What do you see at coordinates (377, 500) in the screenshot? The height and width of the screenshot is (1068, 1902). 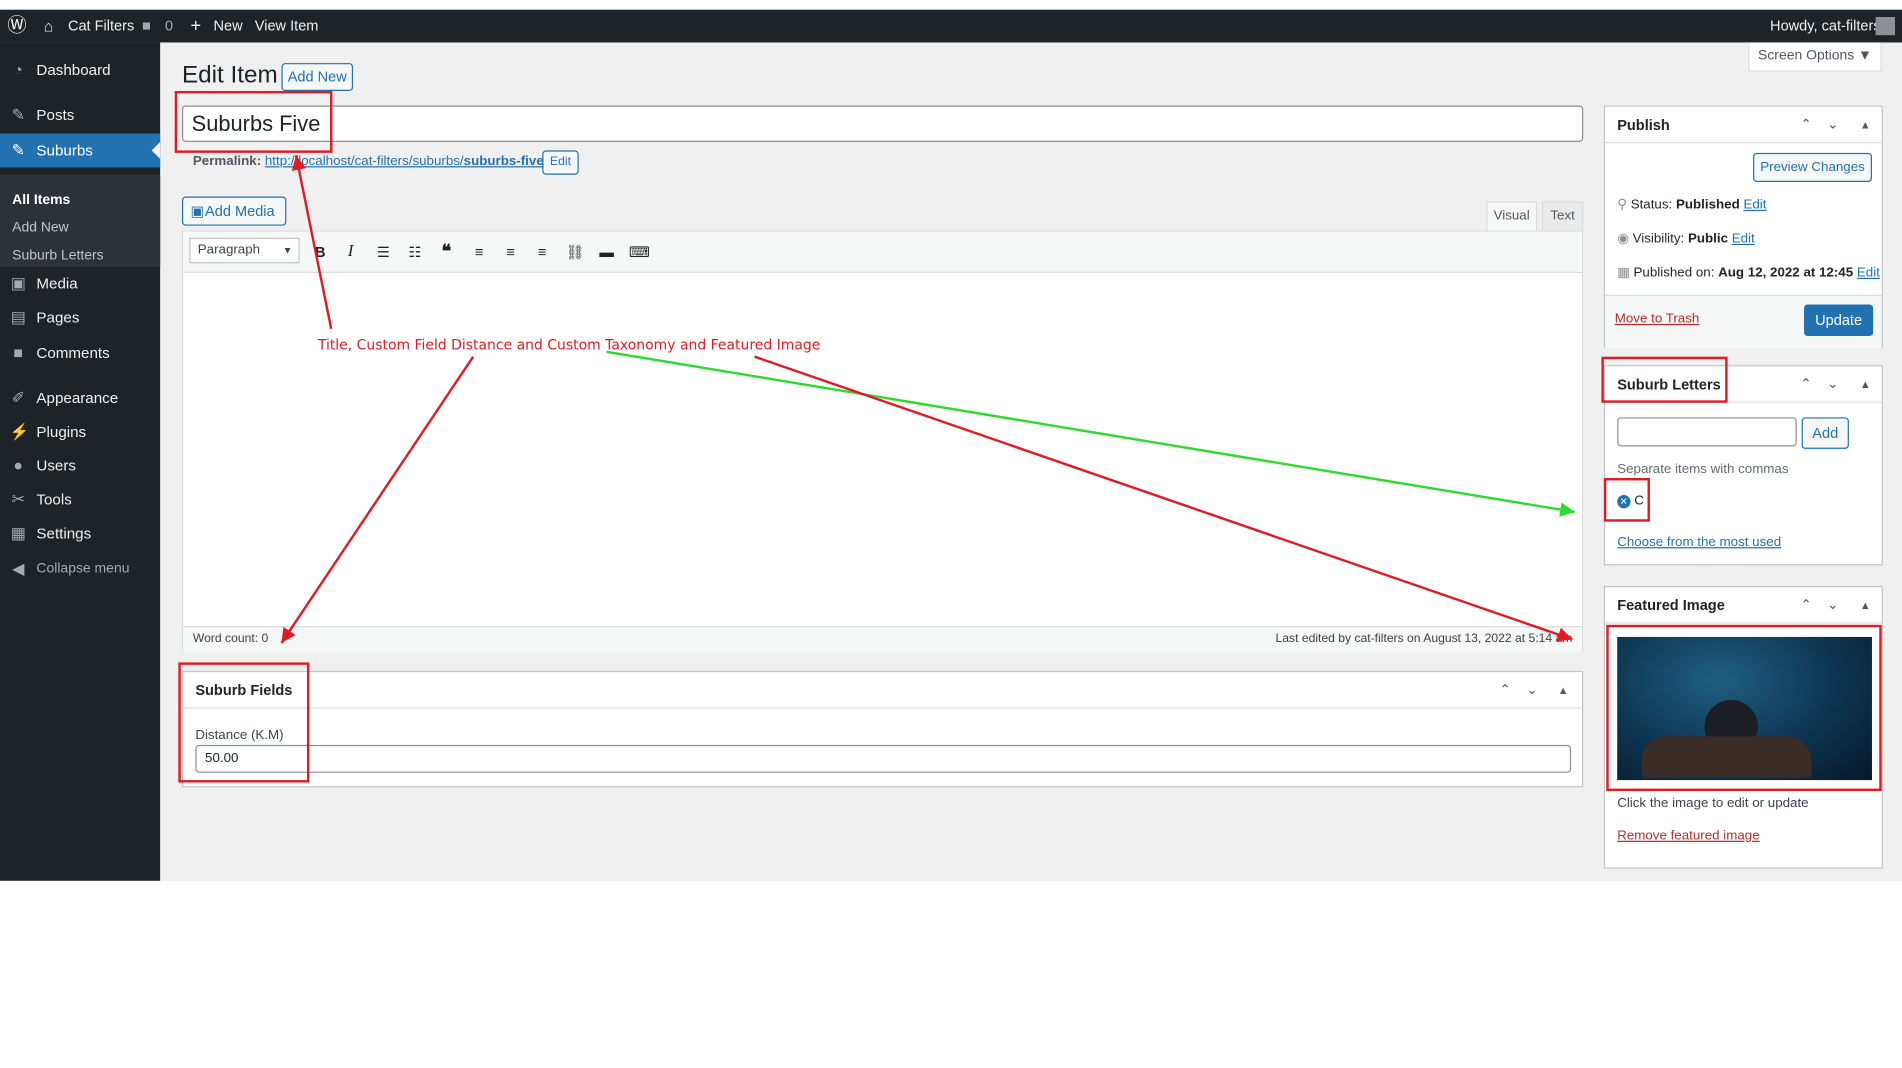 I see `arrow-to-distance` at bounding box center [377, 500].